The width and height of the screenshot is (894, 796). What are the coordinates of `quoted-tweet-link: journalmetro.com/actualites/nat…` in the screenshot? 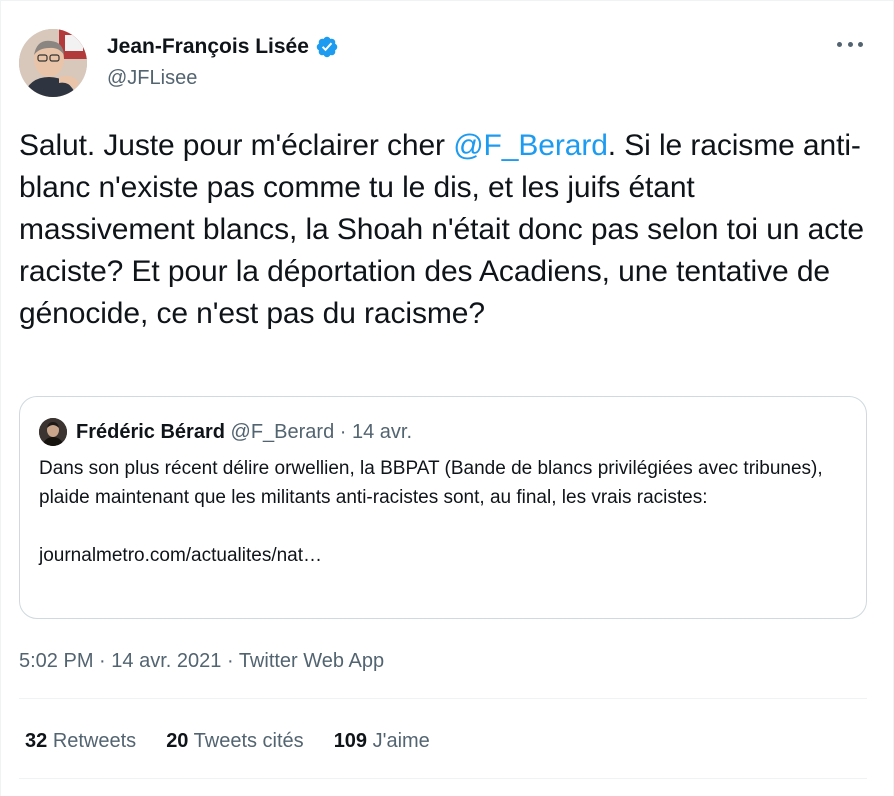 It's located at (449, 555).